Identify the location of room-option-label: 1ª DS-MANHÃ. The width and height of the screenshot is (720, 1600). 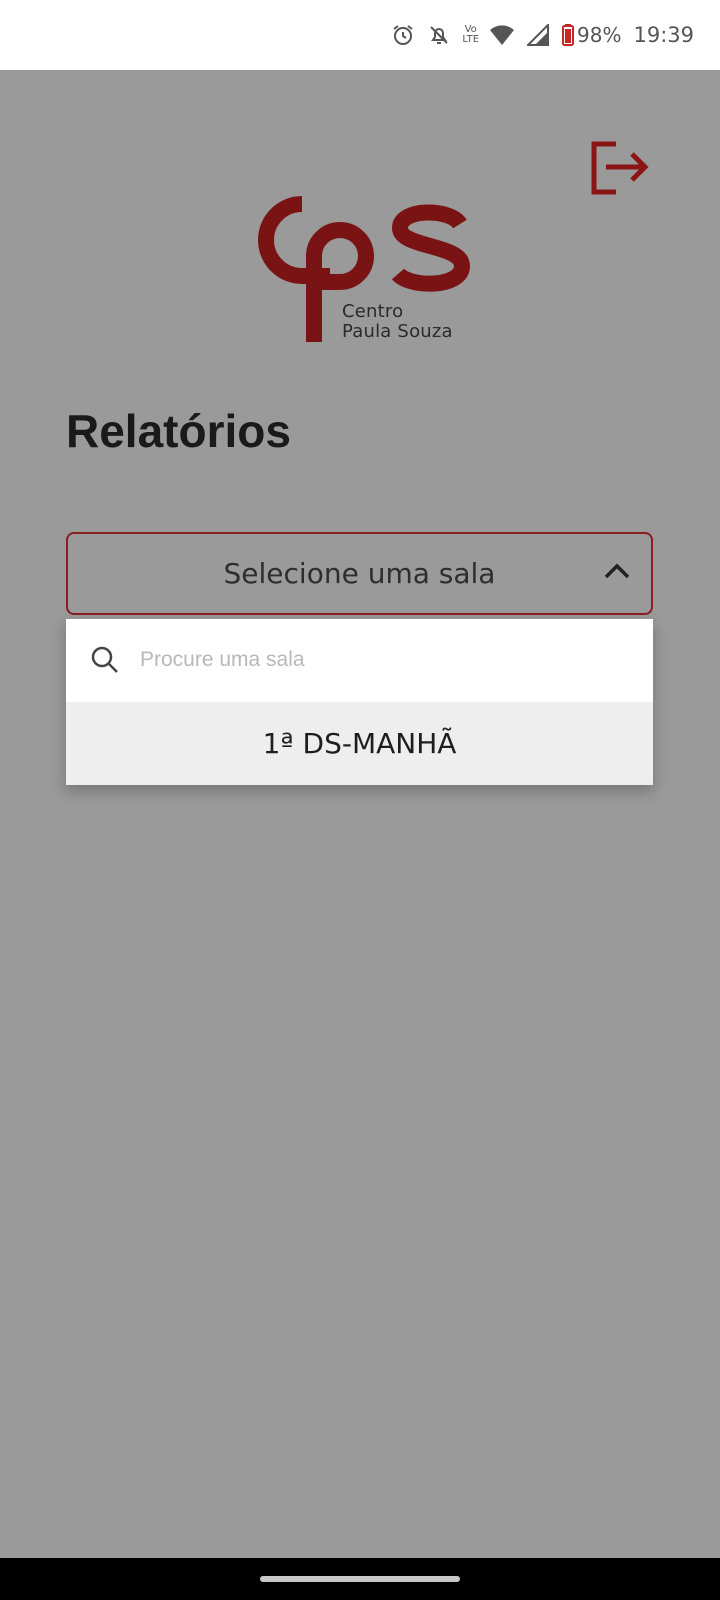
(359, 743).